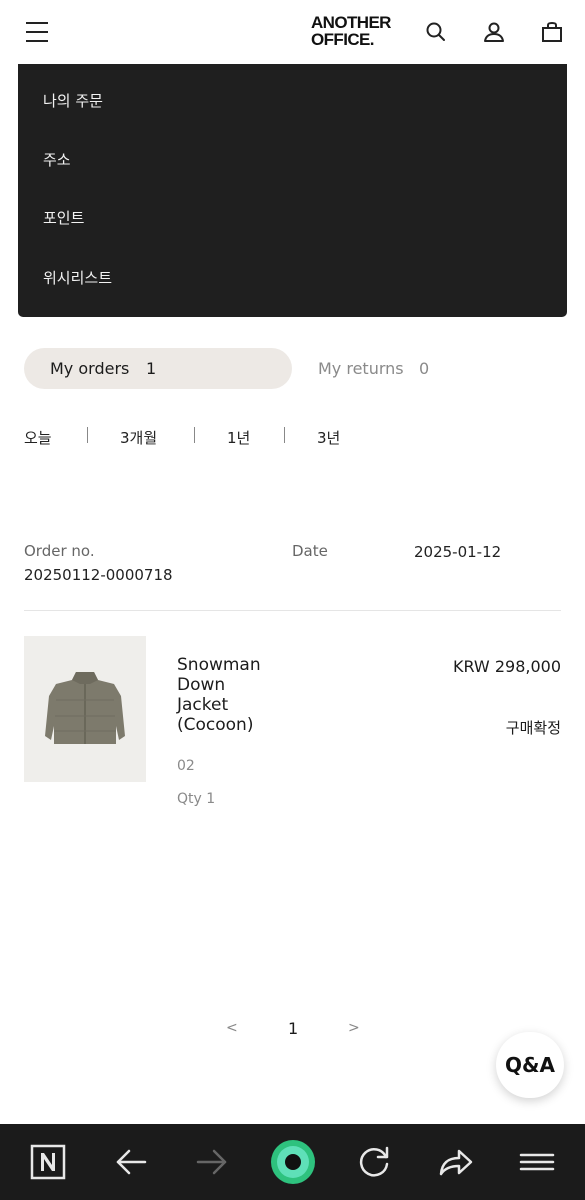 The height and width of the screenshot is (1200, 585). I want to click on product-name: Snowman Down Jacket (Cocoon), so click(232, 695).